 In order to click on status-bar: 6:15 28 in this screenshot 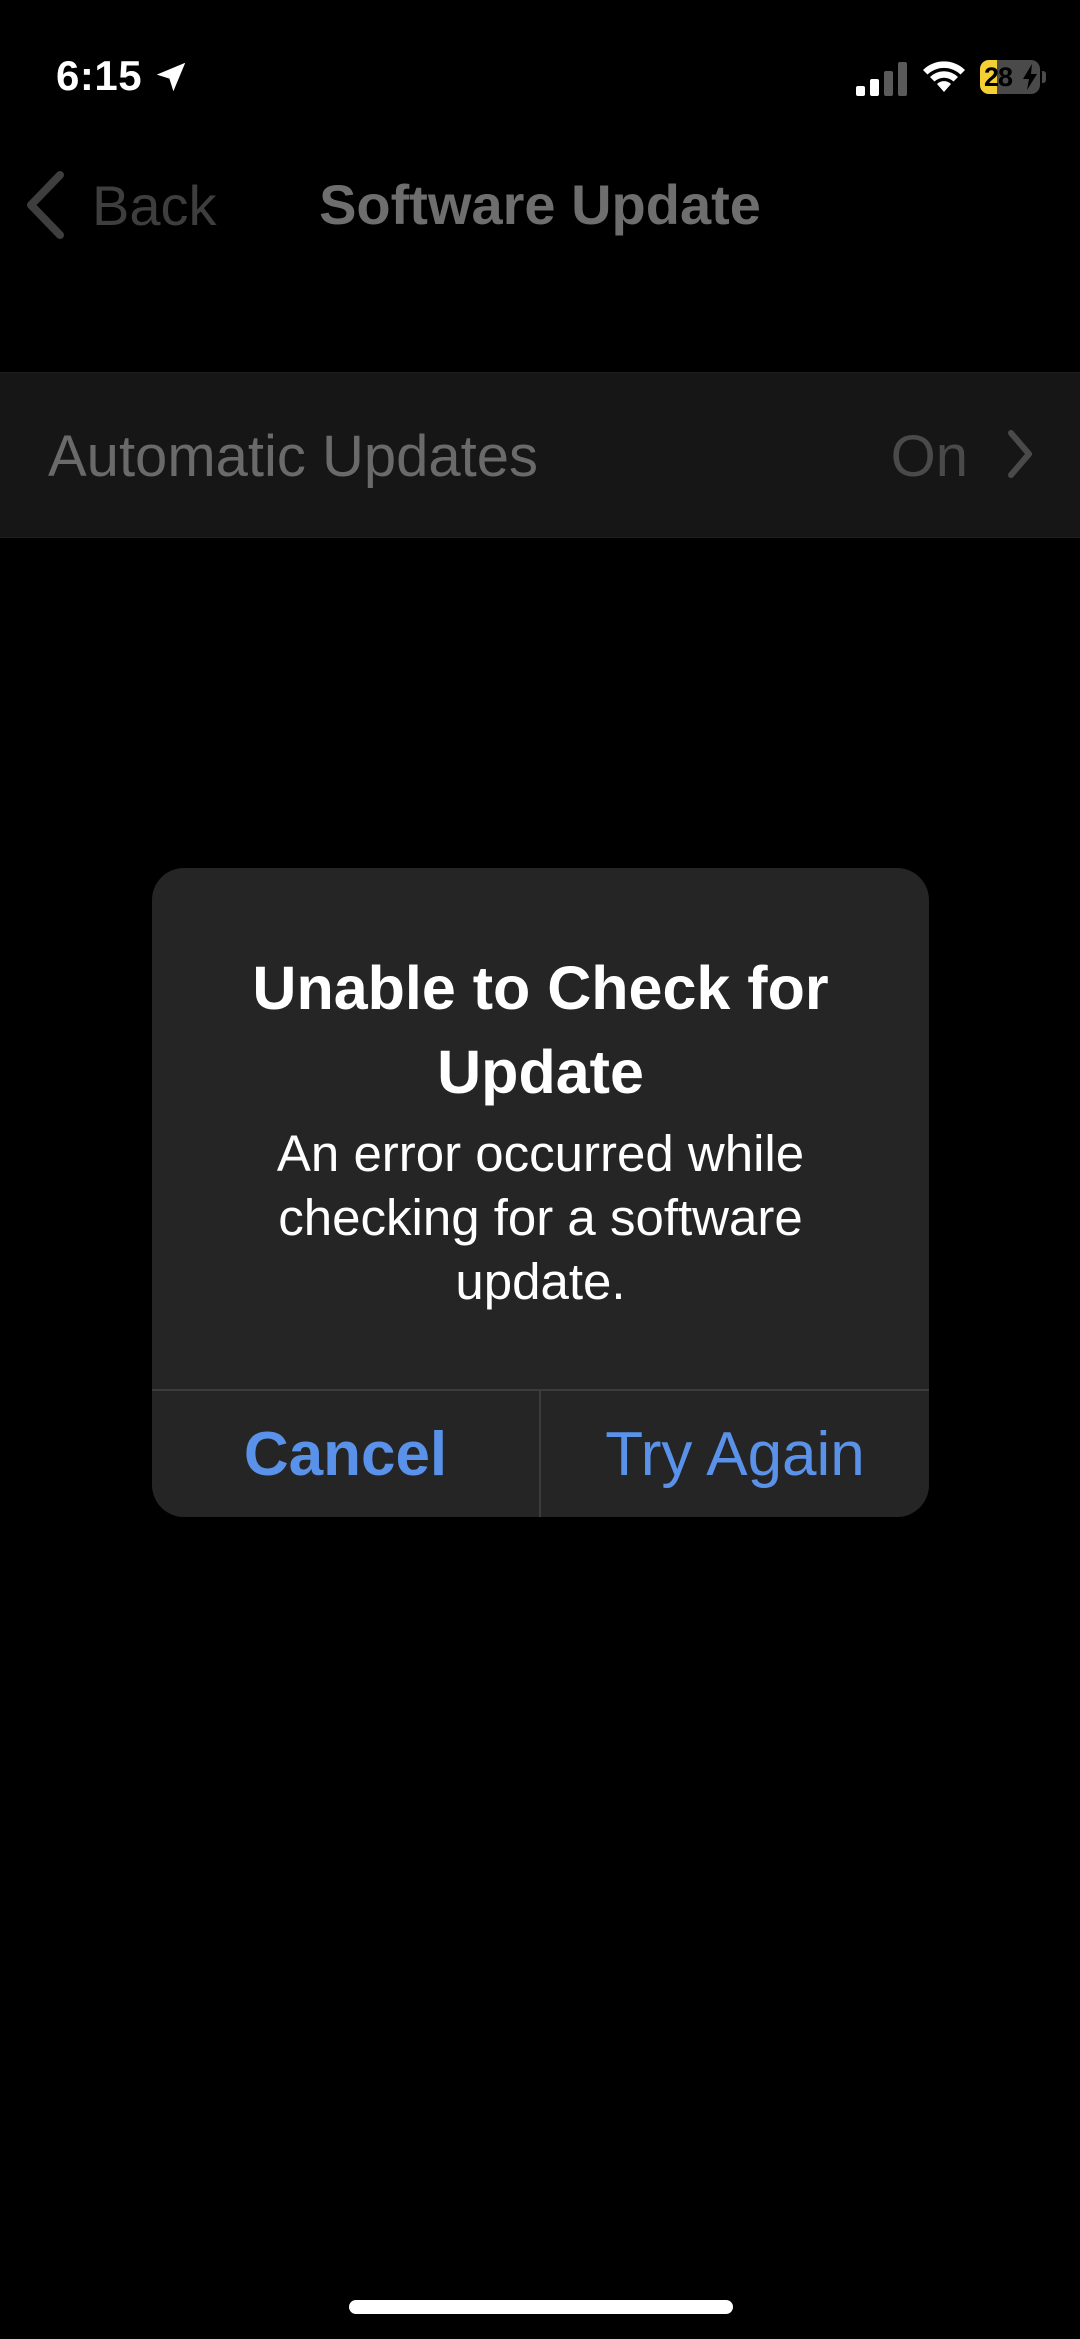, I will do `click(540, 75)`.